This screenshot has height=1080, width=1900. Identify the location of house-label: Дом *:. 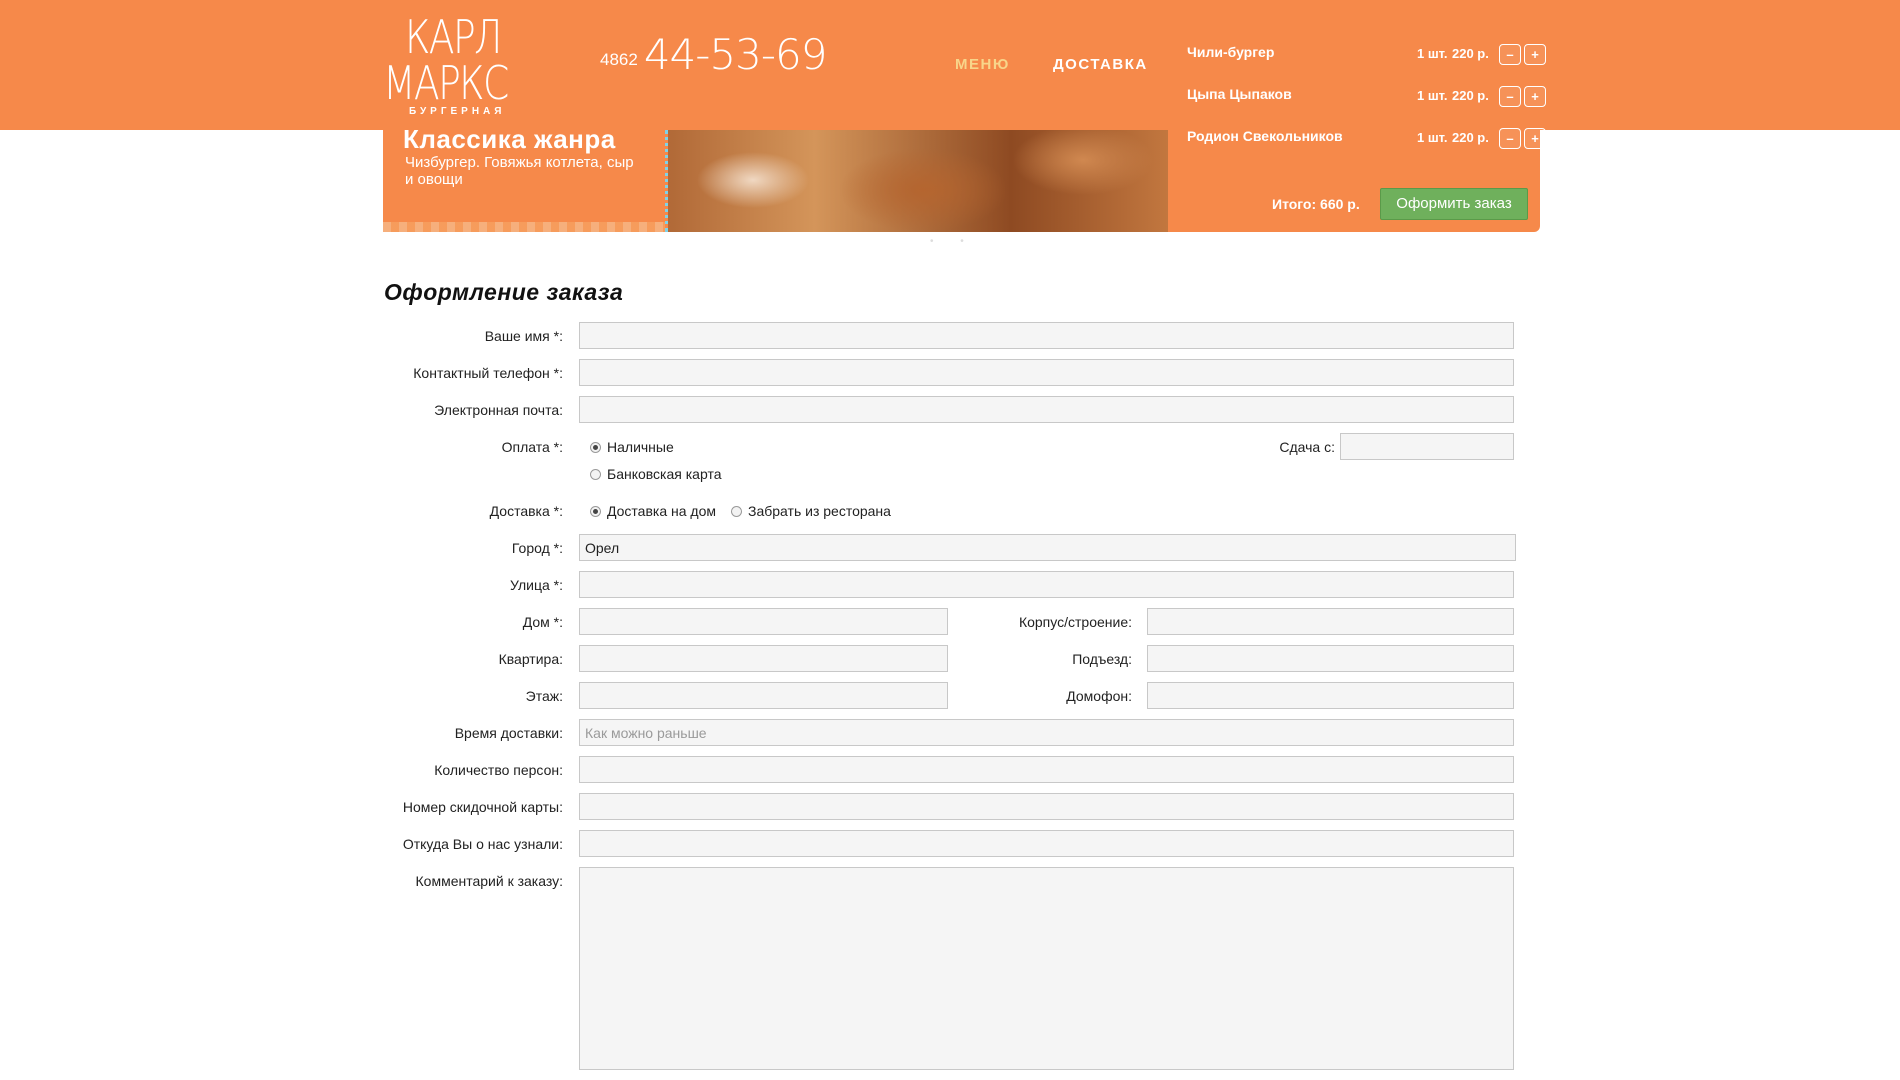
(542, 622).